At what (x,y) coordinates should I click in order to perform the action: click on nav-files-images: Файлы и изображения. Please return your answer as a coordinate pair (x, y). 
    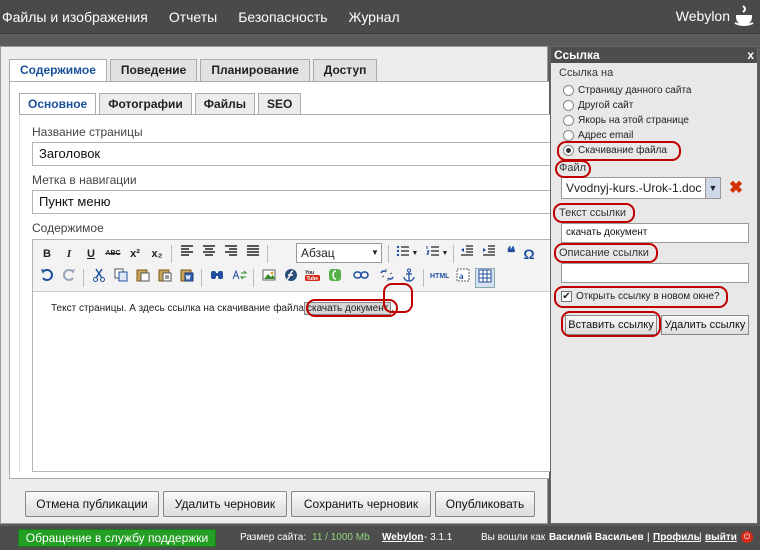
    Looking at the image, I should click on (75, 17).